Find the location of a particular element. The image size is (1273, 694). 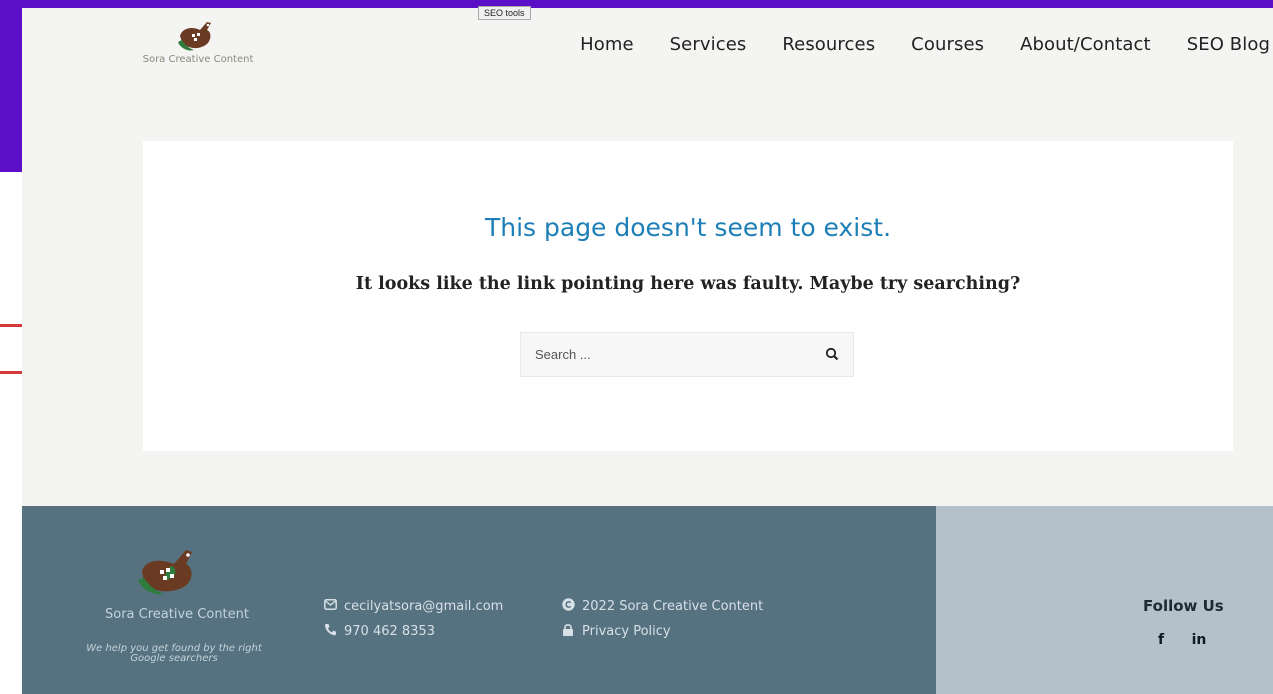

footer-copyright: 2022 Sora Creative Content is located at coordinates (673, 606).